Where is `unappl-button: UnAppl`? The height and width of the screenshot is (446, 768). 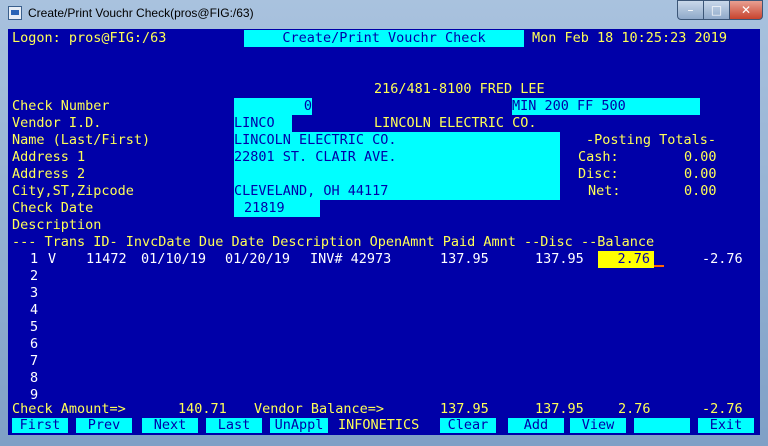 unappl-button: UnAppl is located at coordinates (299, 425).